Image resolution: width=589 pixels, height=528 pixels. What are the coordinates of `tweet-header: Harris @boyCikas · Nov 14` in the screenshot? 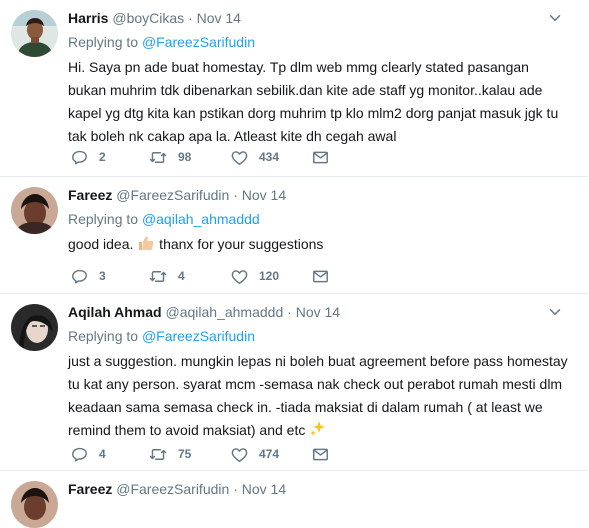 It's located at (154, 18).